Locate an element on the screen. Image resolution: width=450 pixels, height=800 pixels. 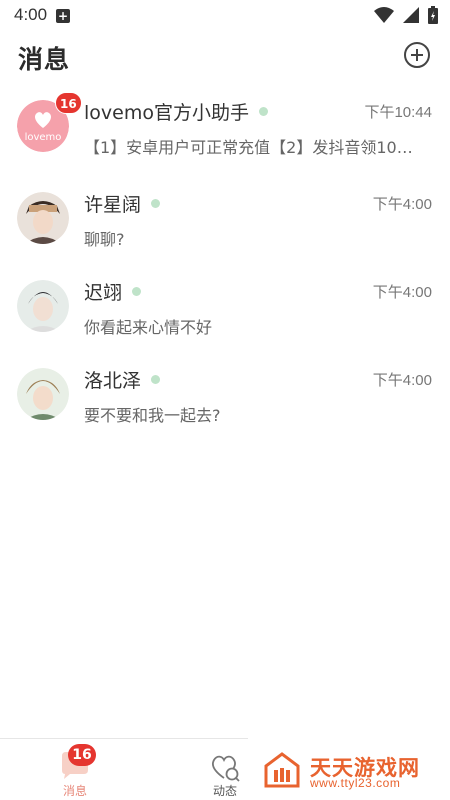
watermark-logo: 天天游戏网 www.ttyl23.com is located at coordinates (352, 770).